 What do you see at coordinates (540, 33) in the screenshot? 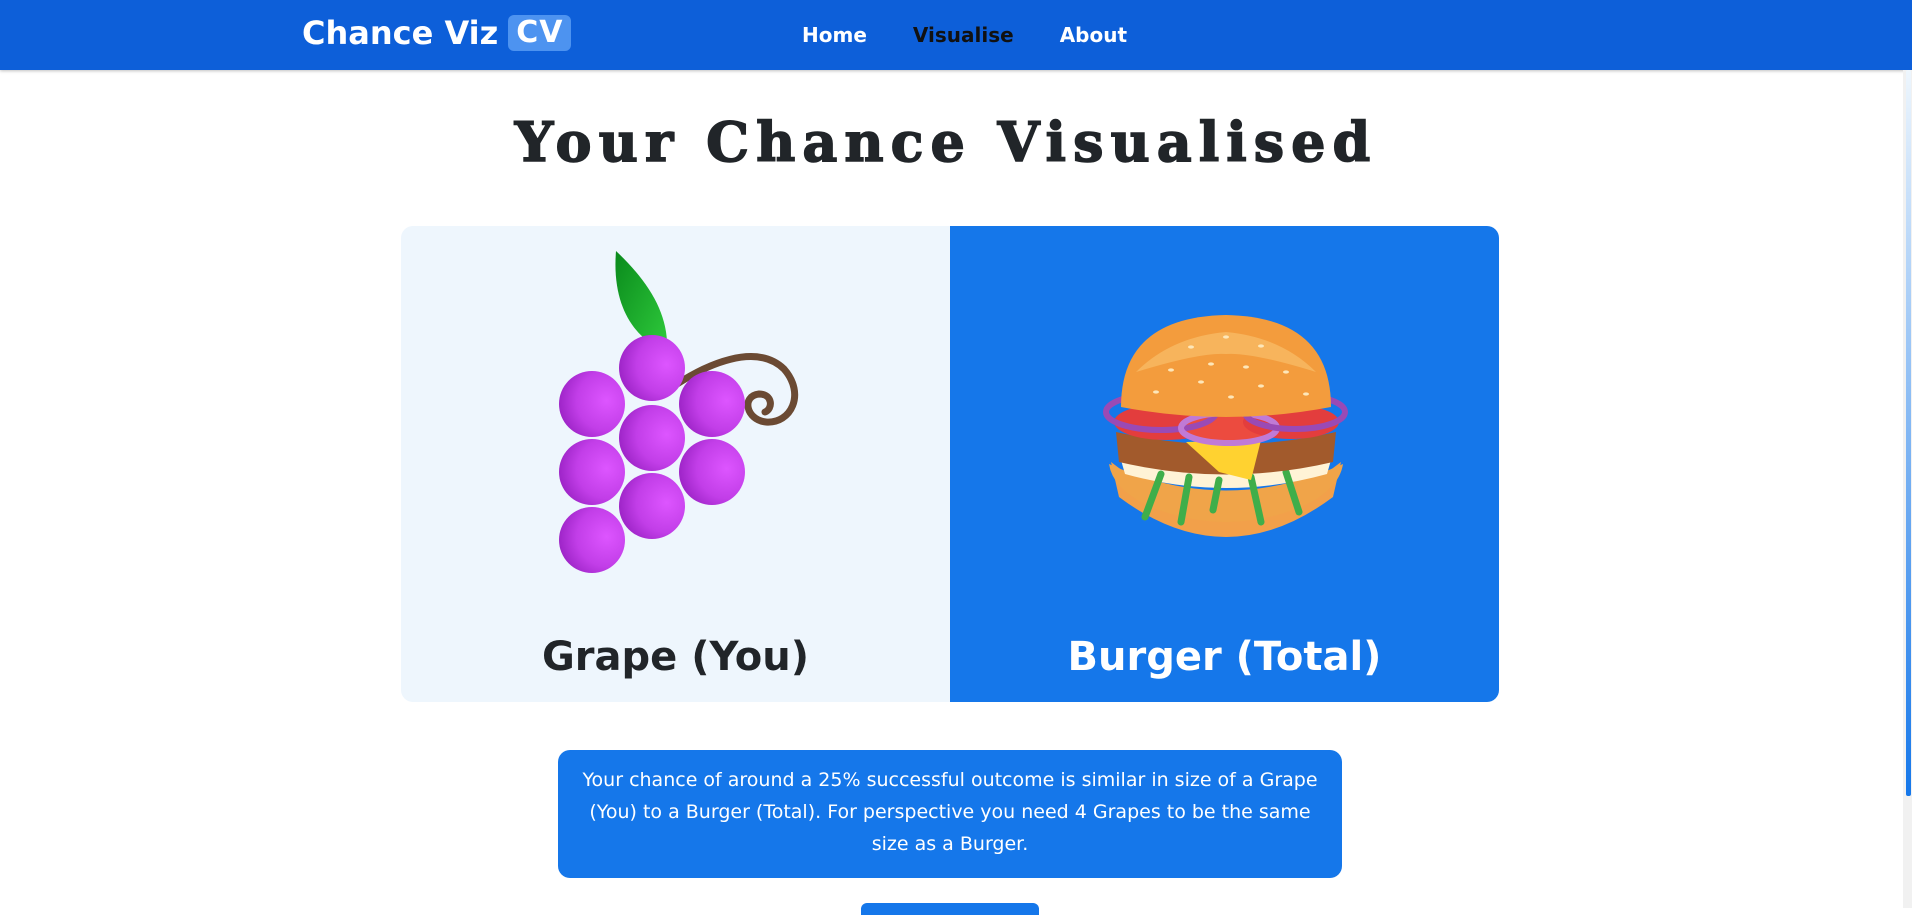
I see `brand-badge: CV` at bounding box center [540, 33].